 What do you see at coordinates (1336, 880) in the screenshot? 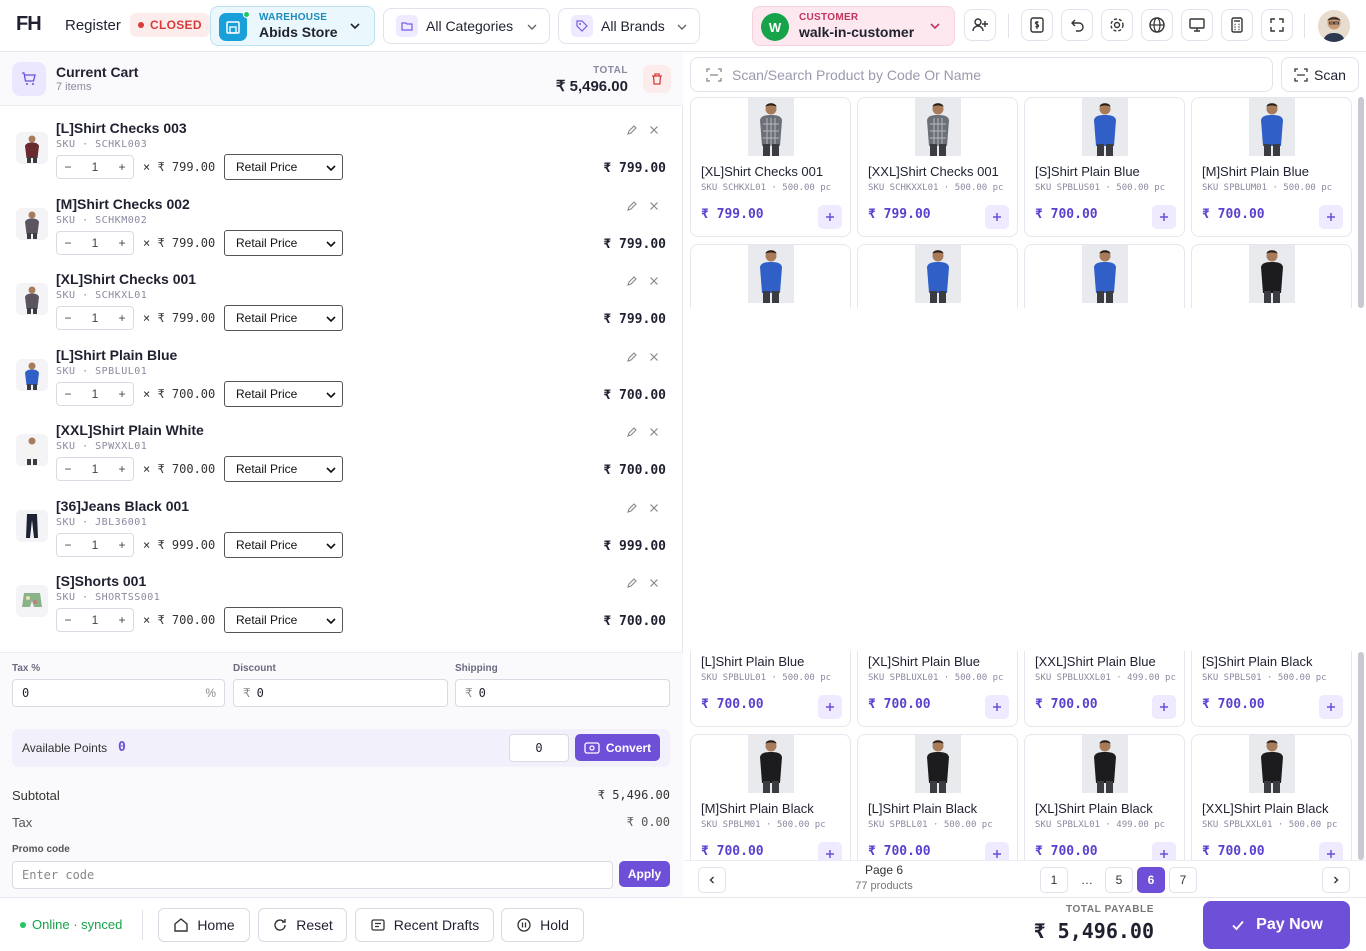
I see `next-page-button` at bounding box center [1336, 880].